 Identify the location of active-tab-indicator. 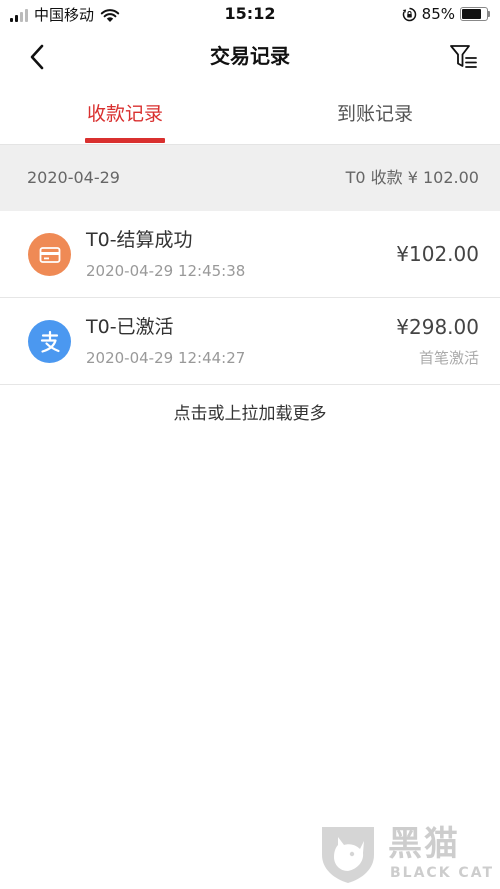
(125, 140).